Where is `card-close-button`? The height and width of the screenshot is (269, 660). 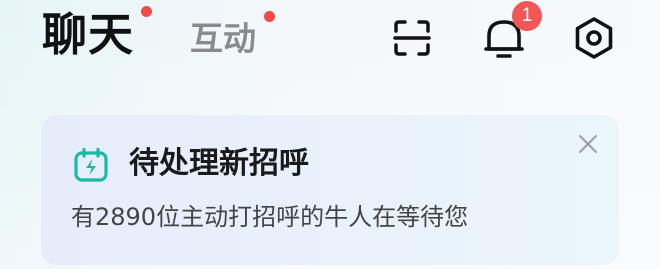 card-close-button is located at coordinates (588, 144).